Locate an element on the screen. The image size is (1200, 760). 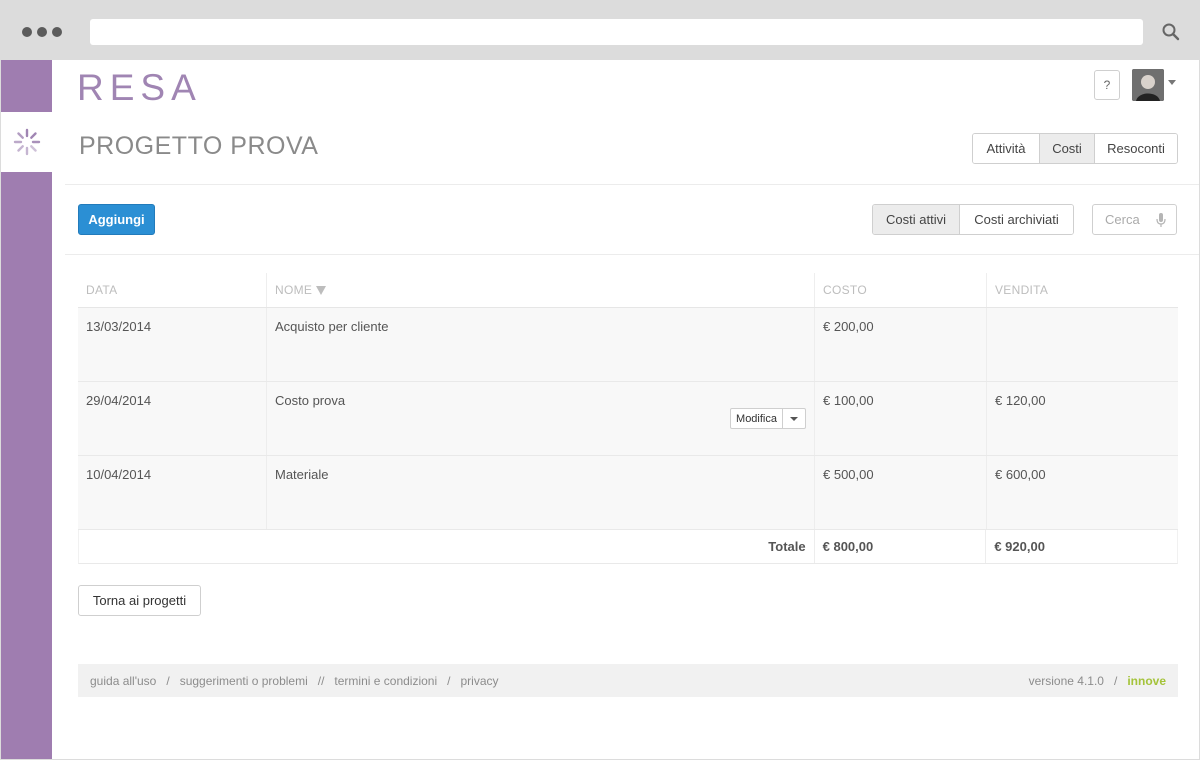
tab-resoconti: Resoconti is located at coordinates (1136, 148).